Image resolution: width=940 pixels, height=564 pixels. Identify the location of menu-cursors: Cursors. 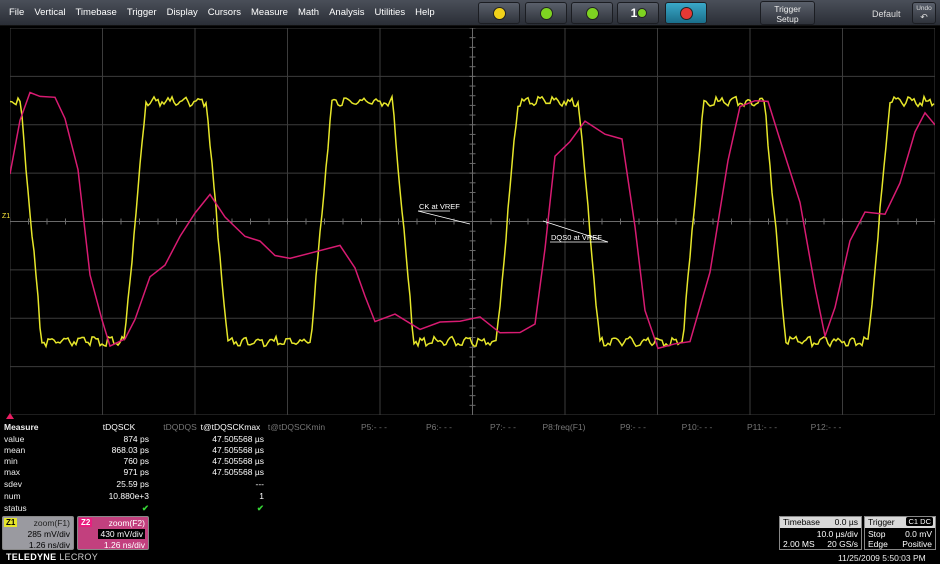
(224, 12).